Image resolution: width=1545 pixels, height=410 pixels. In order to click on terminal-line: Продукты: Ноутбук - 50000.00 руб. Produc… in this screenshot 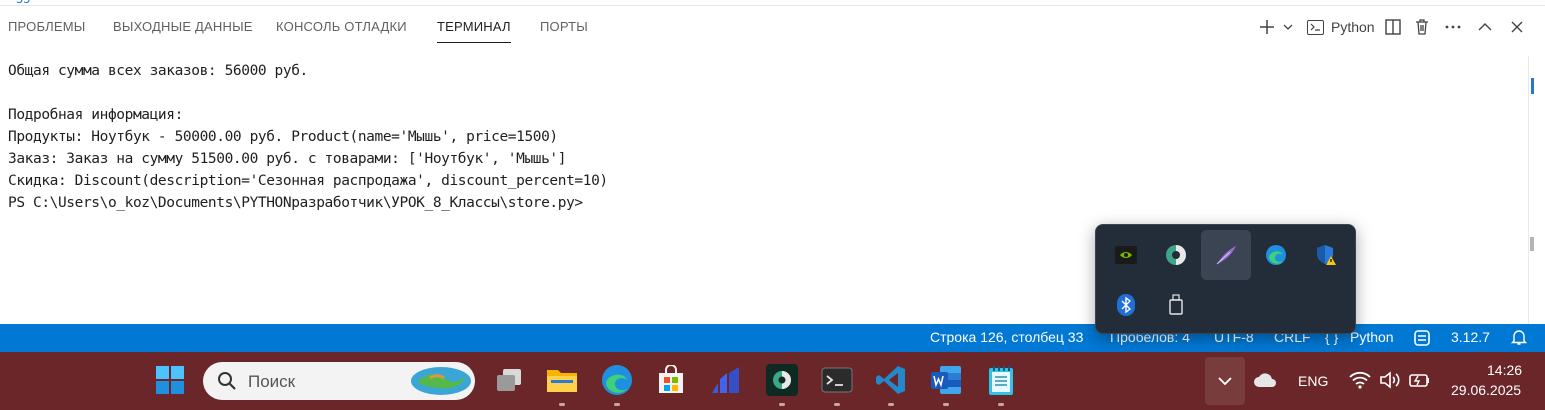, I will do `click(283, 137)`.